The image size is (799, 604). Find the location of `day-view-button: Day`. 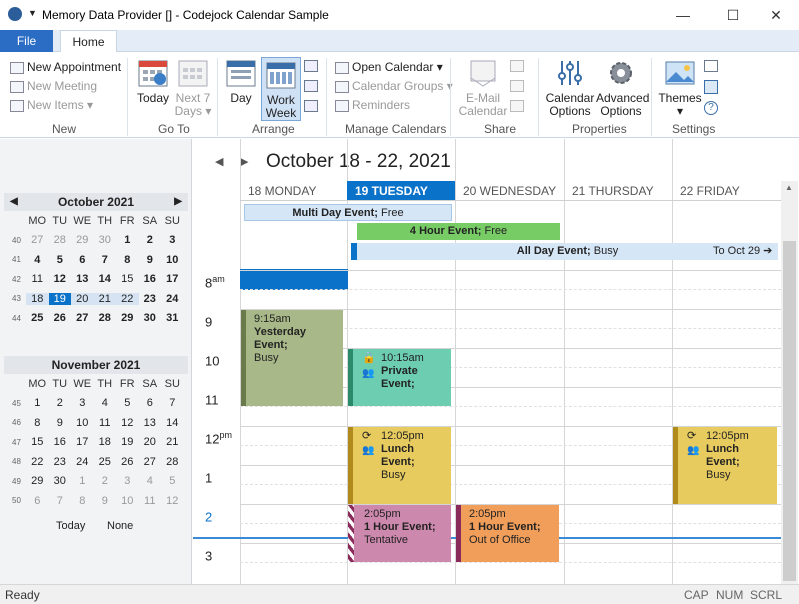

day-view-button: Day is located at coordinates (241, 81).